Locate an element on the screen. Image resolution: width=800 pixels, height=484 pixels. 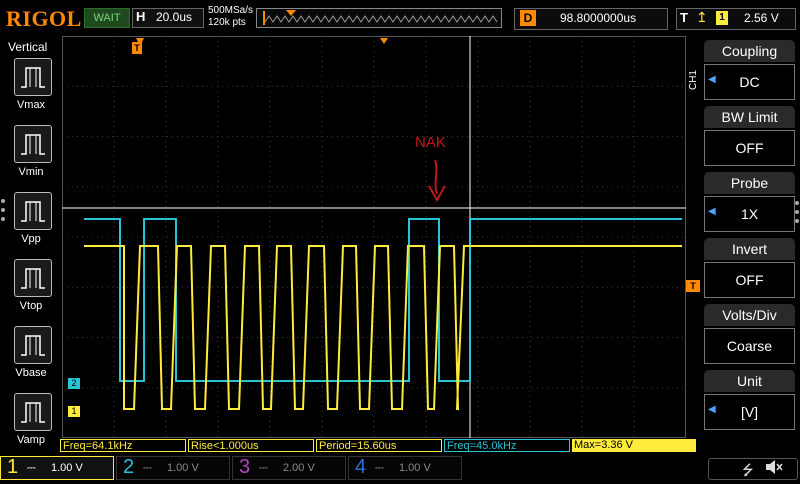
measurement-item: Max=3.36 V is located at coordinates (634, 445).